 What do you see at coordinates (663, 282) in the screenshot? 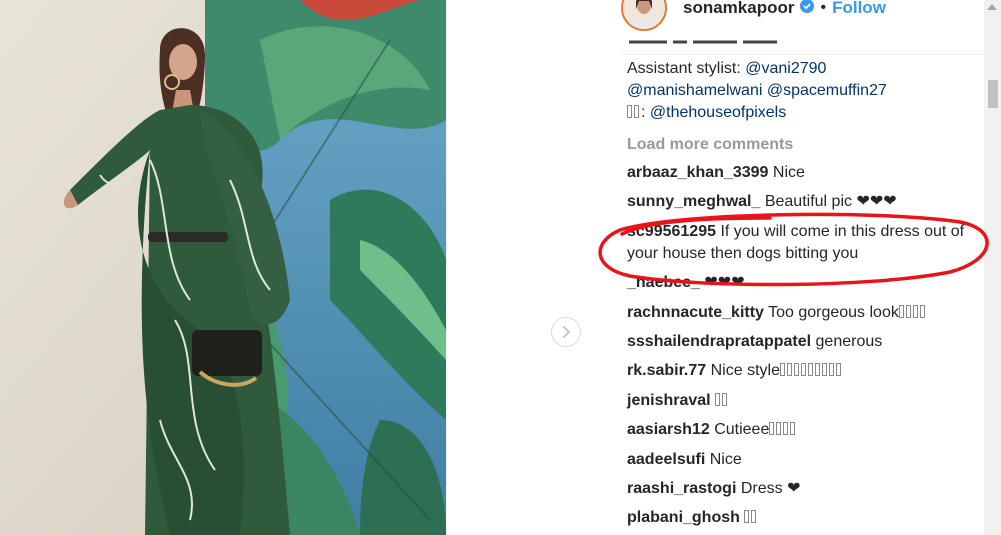
I see `comment-author: _haebee_` at bounding box center [663, 282].